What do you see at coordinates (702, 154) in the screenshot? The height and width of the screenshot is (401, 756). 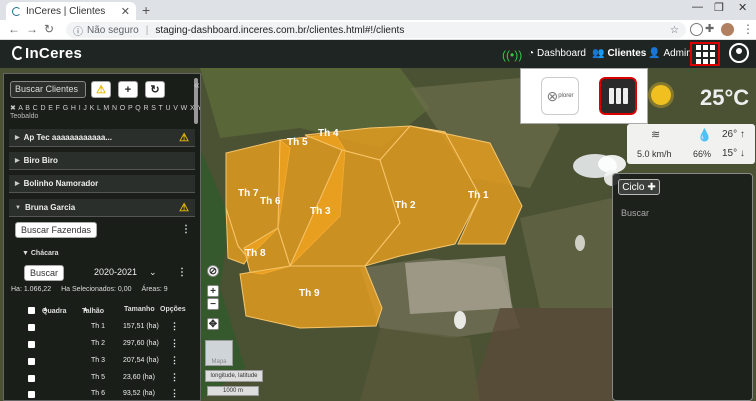 I see `humidity: 66%` at bounding box center [702, 154].